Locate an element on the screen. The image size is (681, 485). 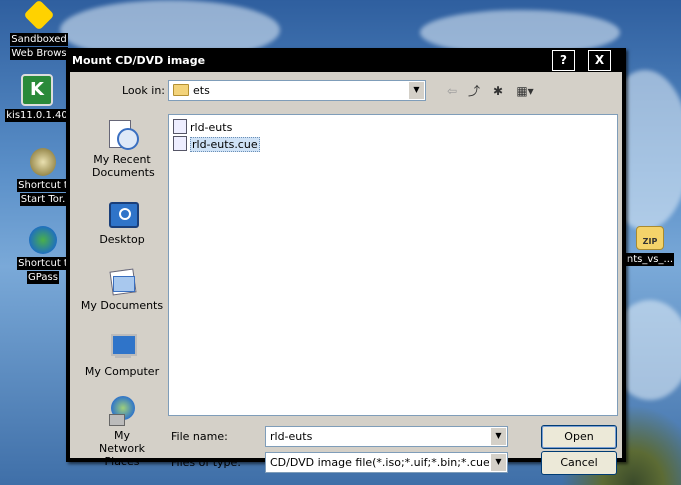
recent-documents-icon is located at coordinates (123, 135).